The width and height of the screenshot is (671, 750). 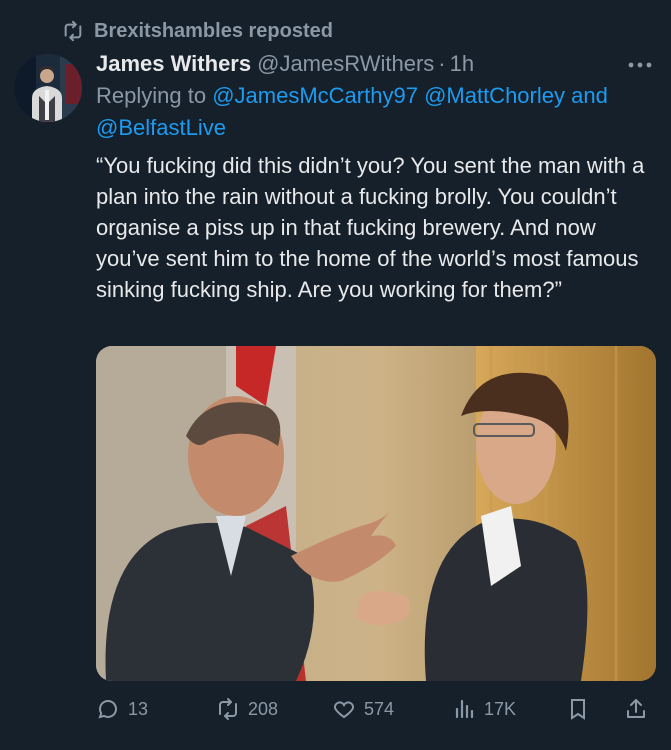 I want to click on bookmark-icon, so click(x=578, y=709).